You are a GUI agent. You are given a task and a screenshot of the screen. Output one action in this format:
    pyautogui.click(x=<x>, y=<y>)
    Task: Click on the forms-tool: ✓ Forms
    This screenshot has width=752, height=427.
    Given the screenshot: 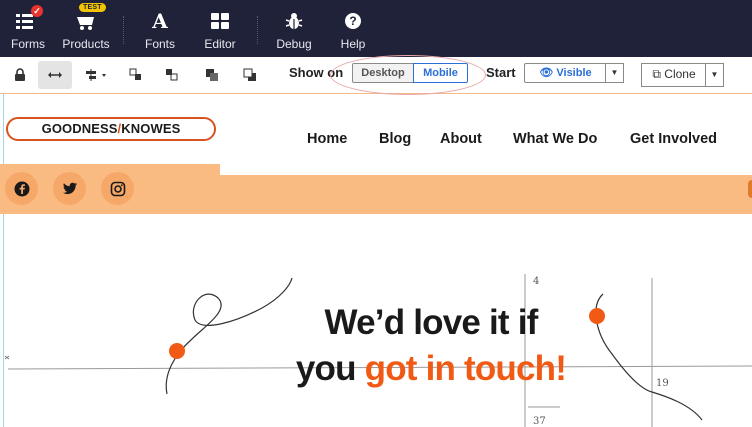 What is the action you would take?
    pyautogui.click(x=28, y=28)
    